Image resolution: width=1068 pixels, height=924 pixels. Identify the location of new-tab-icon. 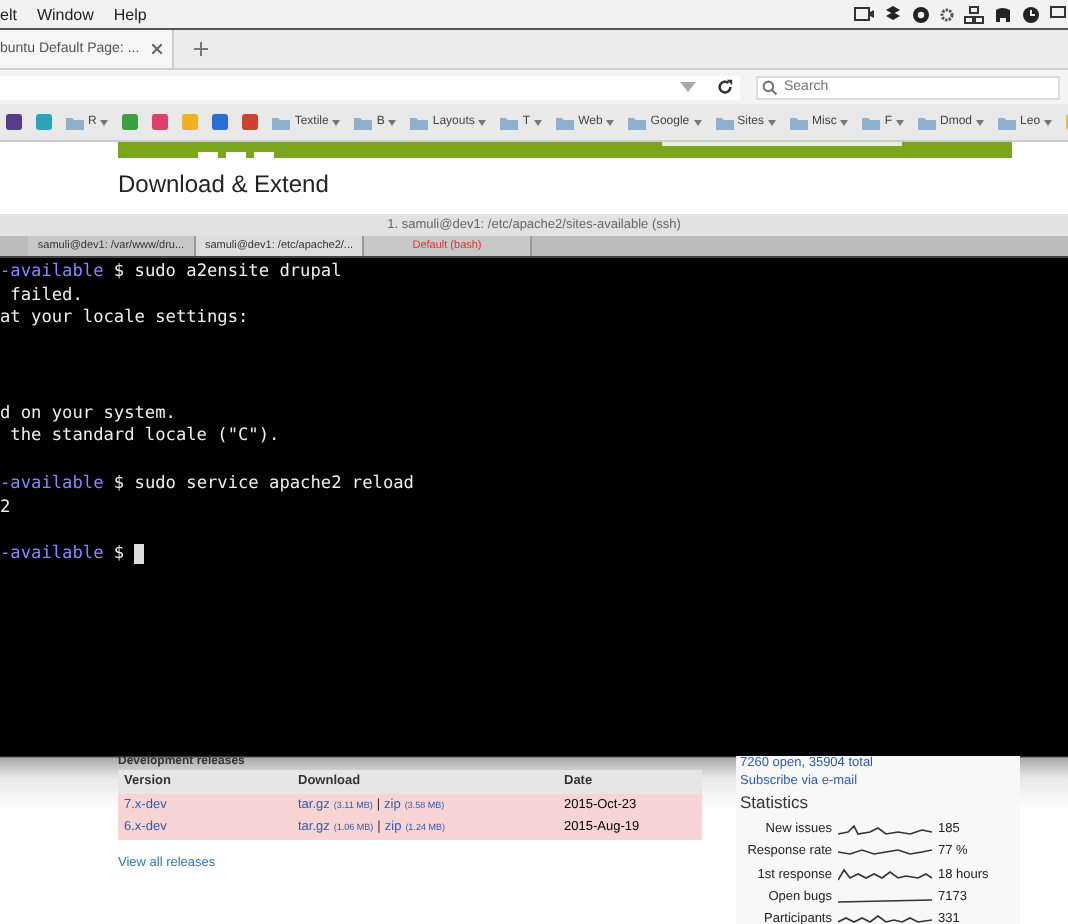
(200, 49).